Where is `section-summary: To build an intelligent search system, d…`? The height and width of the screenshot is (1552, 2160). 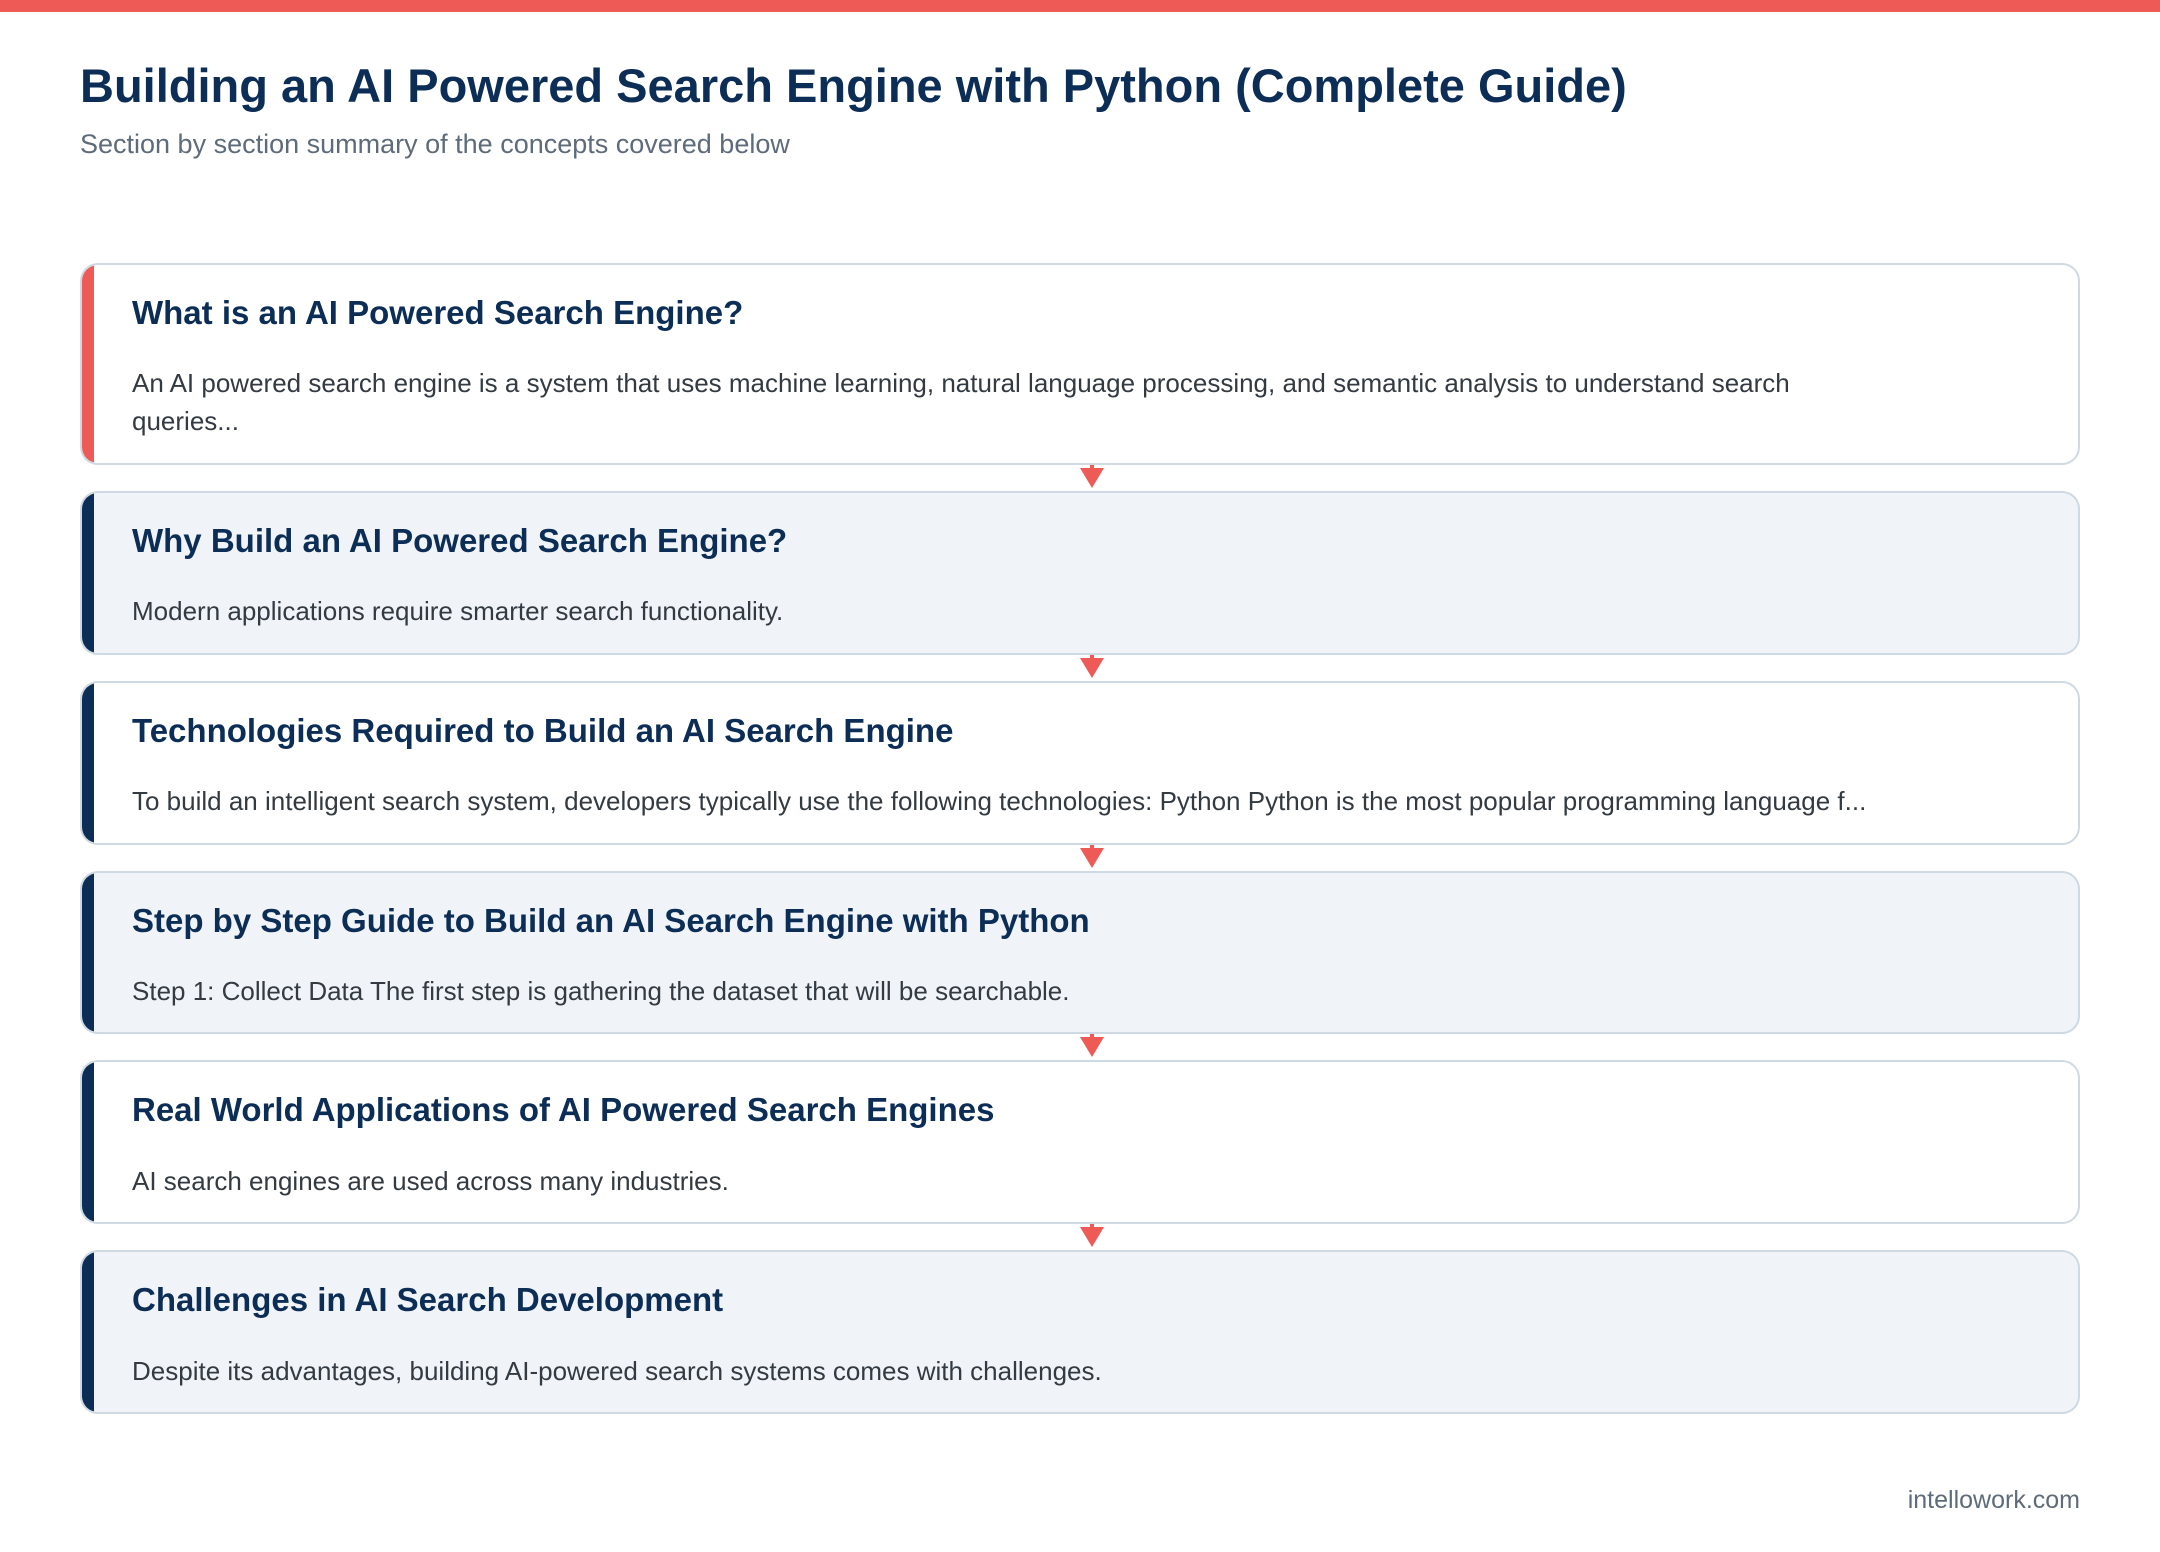 section-summary: To build an intelligent search system, d… is located at coordinates (999, 800).